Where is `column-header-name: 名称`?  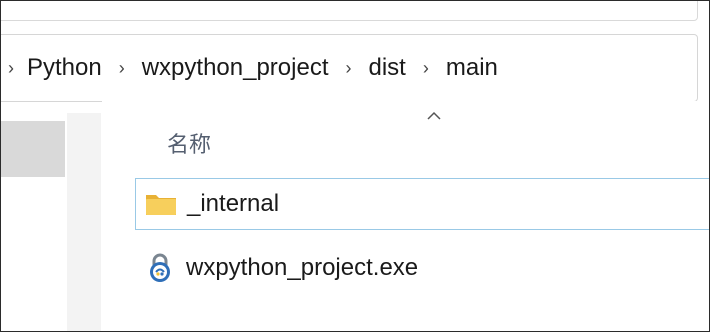
column-header-name: 名称 is located at coordinates (189, 143).